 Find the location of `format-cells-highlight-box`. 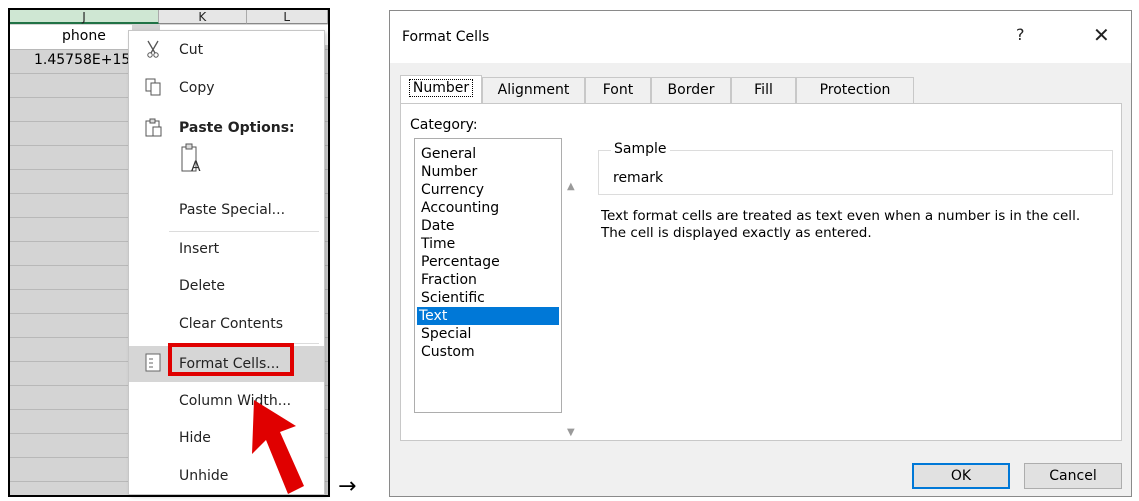

format-cells-highlight-box is located at coordinates (231, 359).